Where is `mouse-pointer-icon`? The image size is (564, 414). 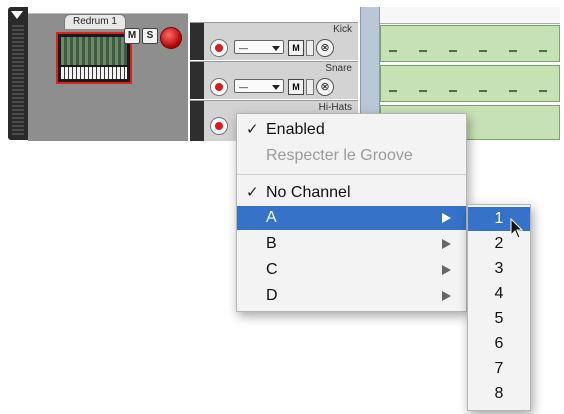 mouse-pointer-icon is located at coordinates (517, 228).